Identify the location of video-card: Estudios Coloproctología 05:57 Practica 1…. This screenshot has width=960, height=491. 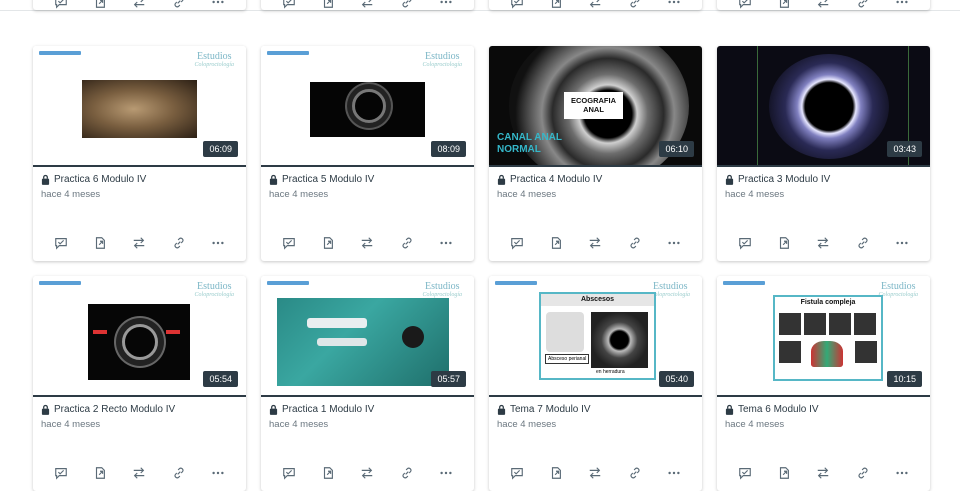
(367, 383).